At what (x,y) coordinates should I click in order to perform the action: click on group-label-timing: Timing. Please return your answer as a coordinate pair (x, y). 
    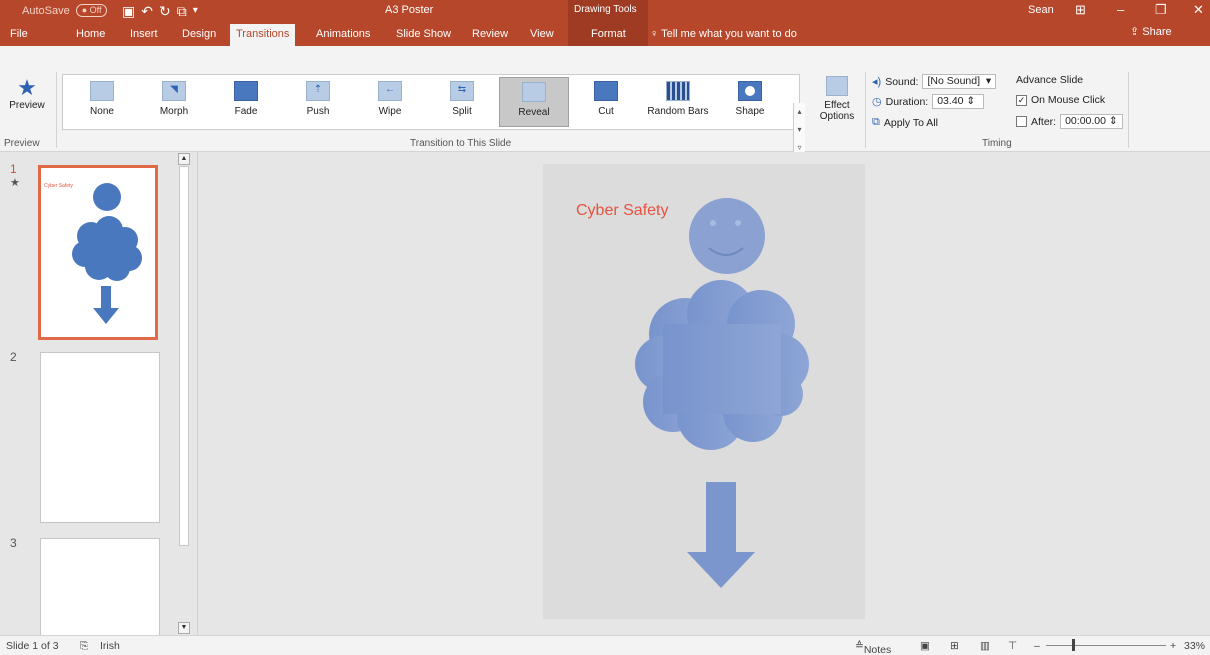
    Looking at the image, I should click on (997, 143).